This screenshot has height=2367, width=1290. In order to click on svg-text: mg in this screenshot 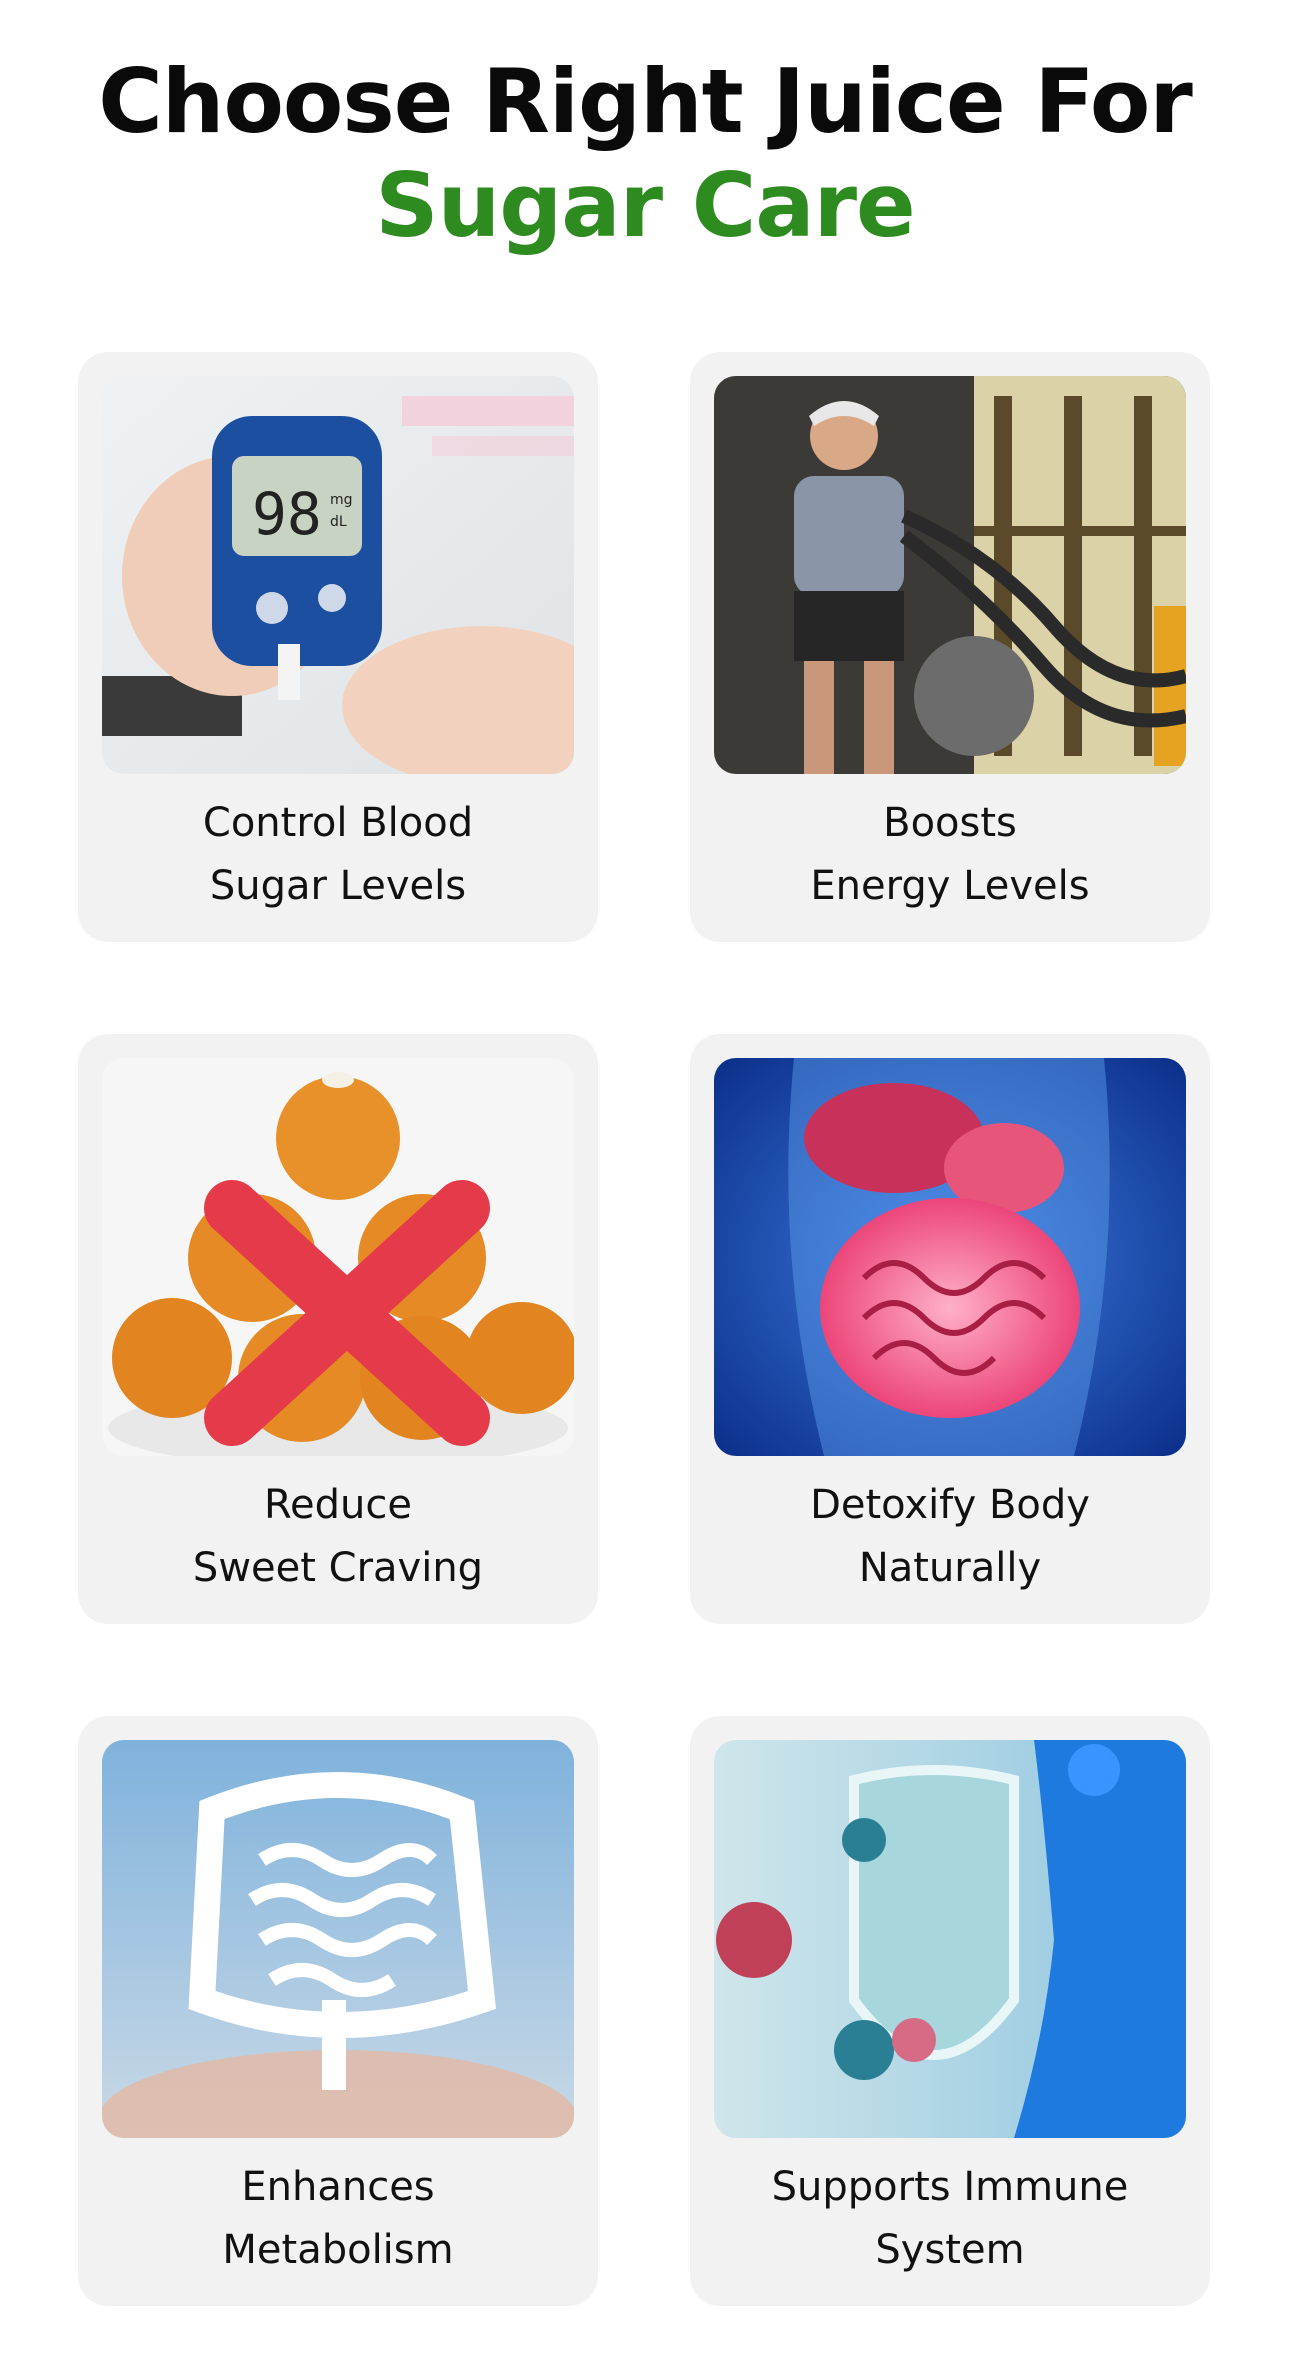, I will do `click(341, 500)`.